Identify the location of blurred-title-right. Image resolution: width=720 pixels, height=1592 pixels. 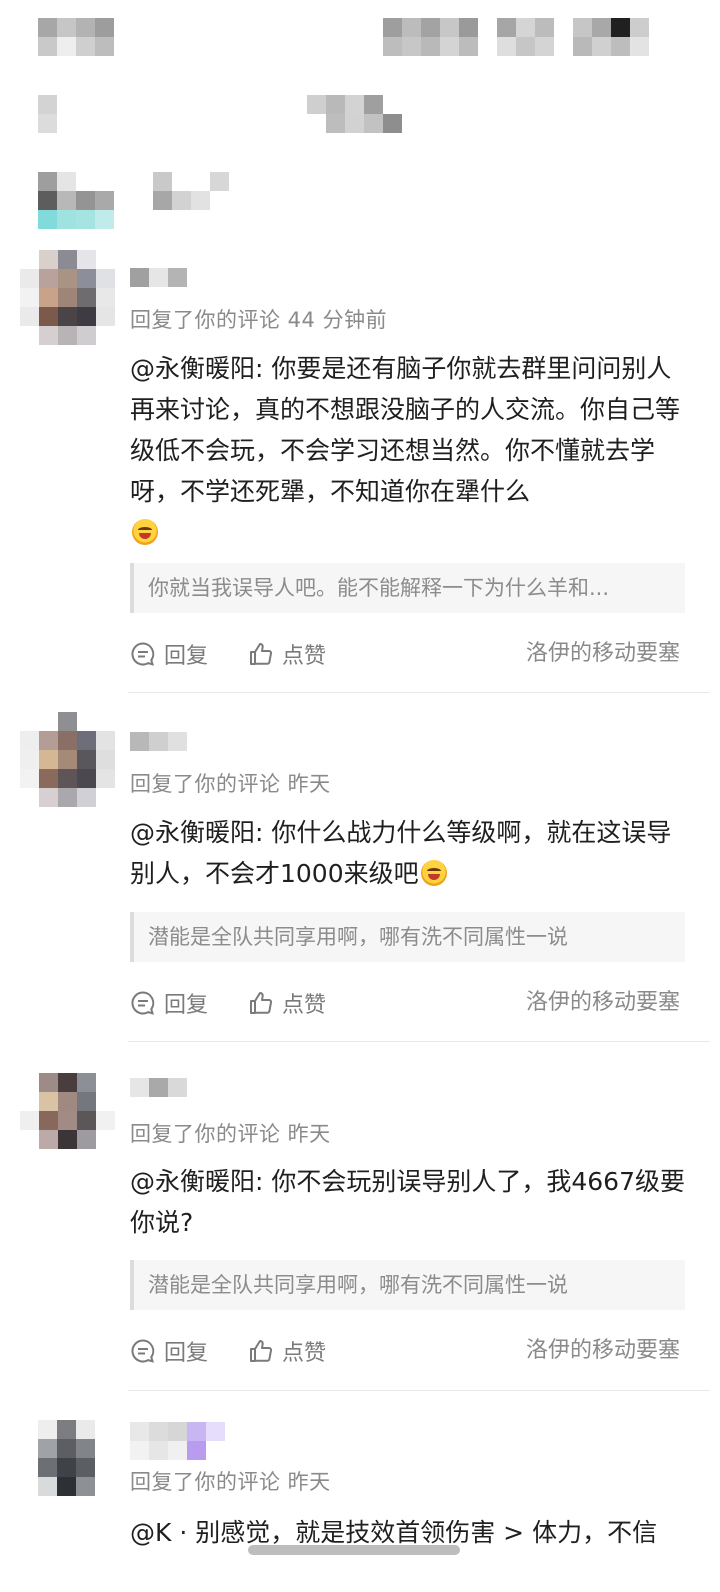
(525, 37).